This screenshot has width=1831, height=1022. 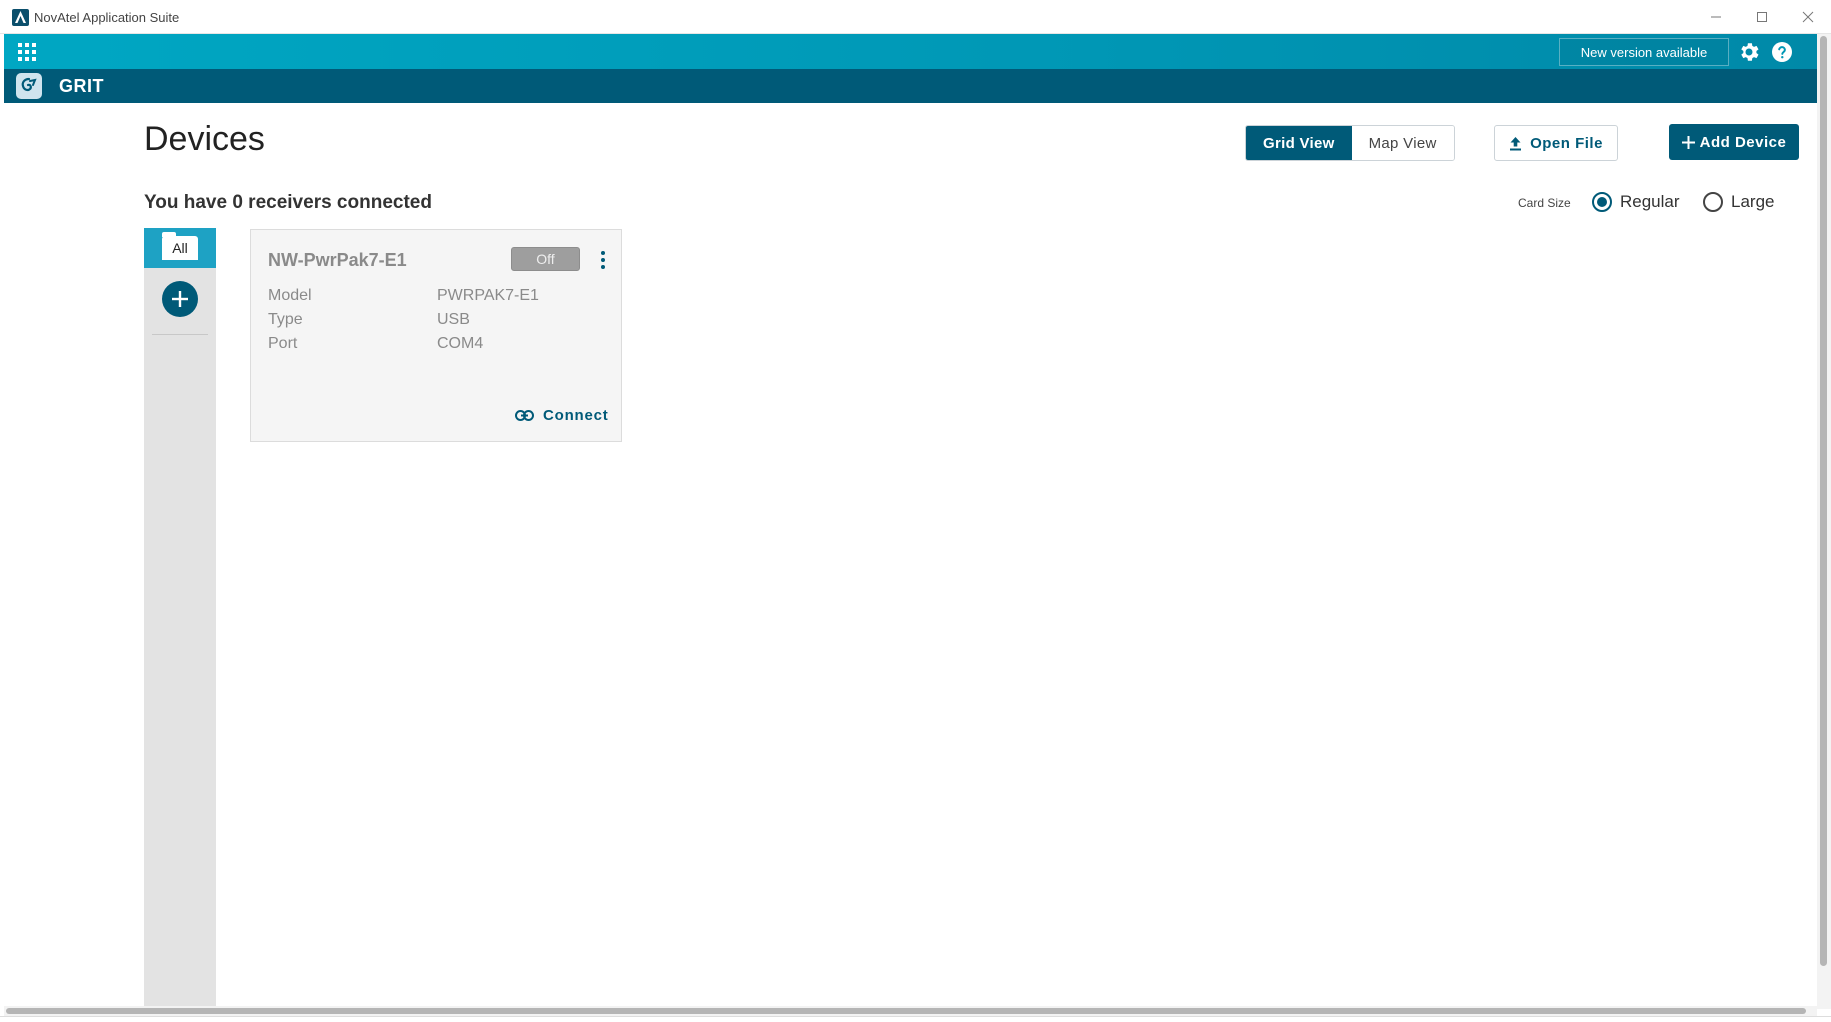 I want to click on folder-icon: All, so click(x=180, y=246).